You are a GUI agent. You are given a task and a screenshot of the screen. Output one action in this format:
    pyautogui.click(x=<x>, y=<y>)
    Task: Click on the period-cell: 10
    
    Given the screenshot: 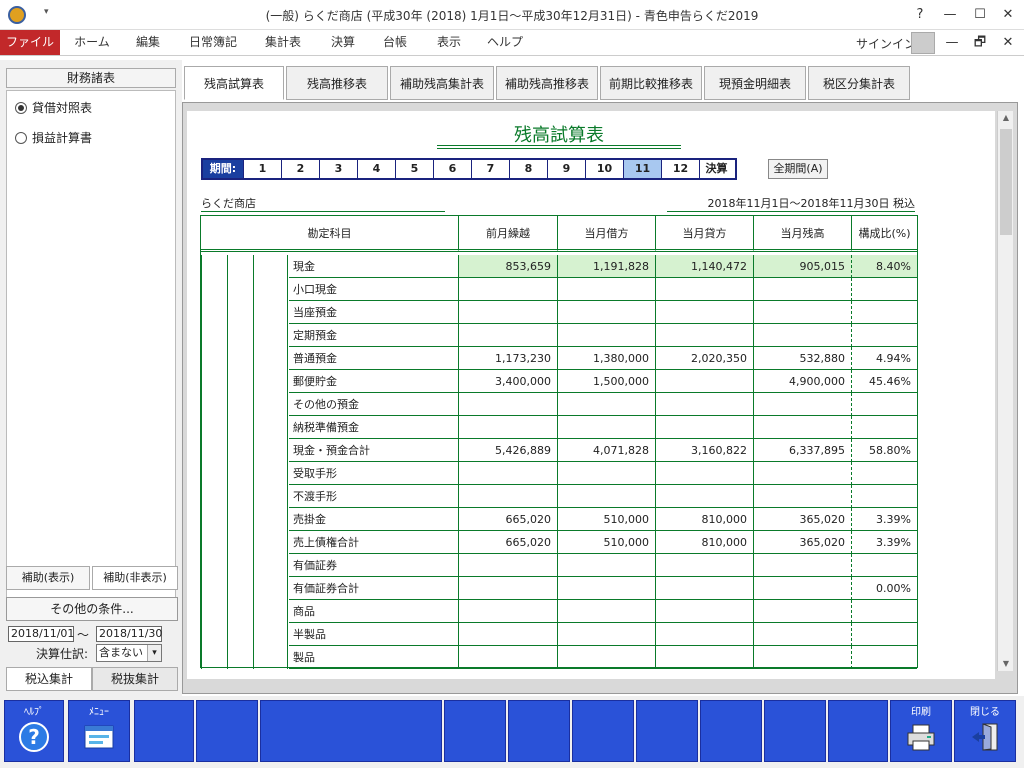 What is the action you would take?
    pyautogui.click(x=604, y=169)
    